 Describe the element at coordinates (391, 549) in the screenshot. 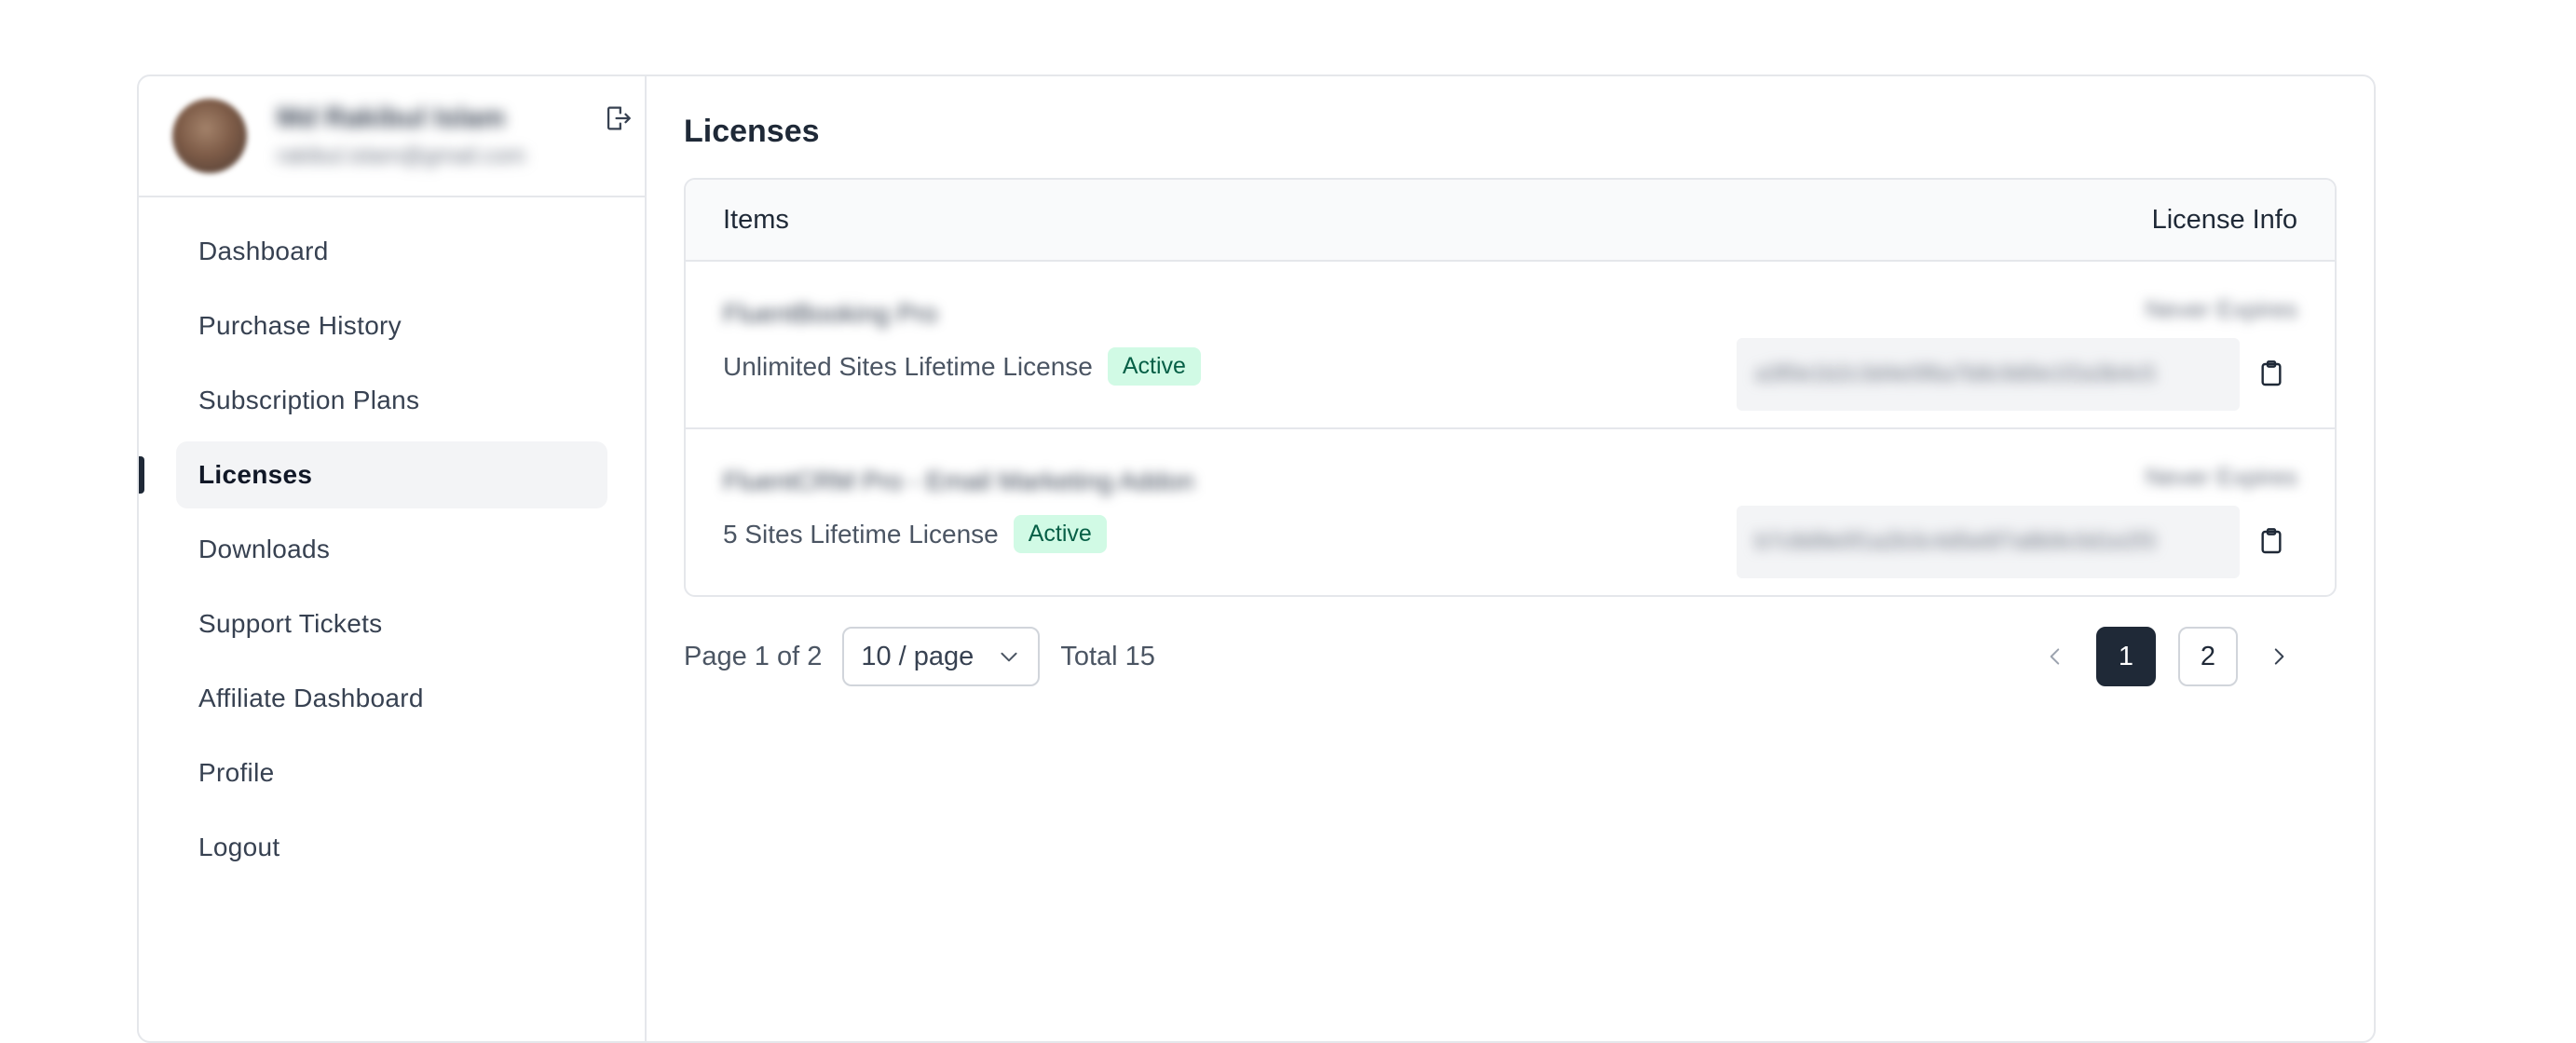

I see `sidebar-item-downloads: Downloads` at that location.